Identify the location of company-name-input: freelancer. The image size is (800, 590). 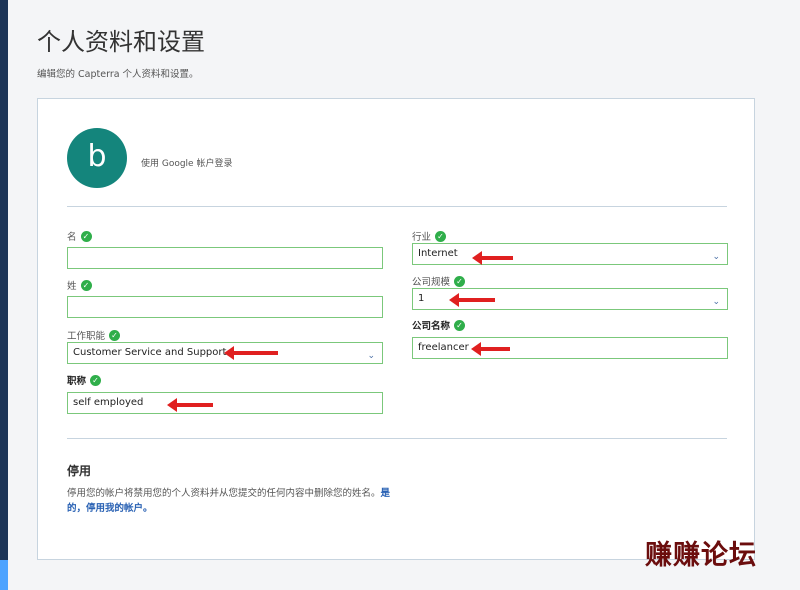
(570, 348).